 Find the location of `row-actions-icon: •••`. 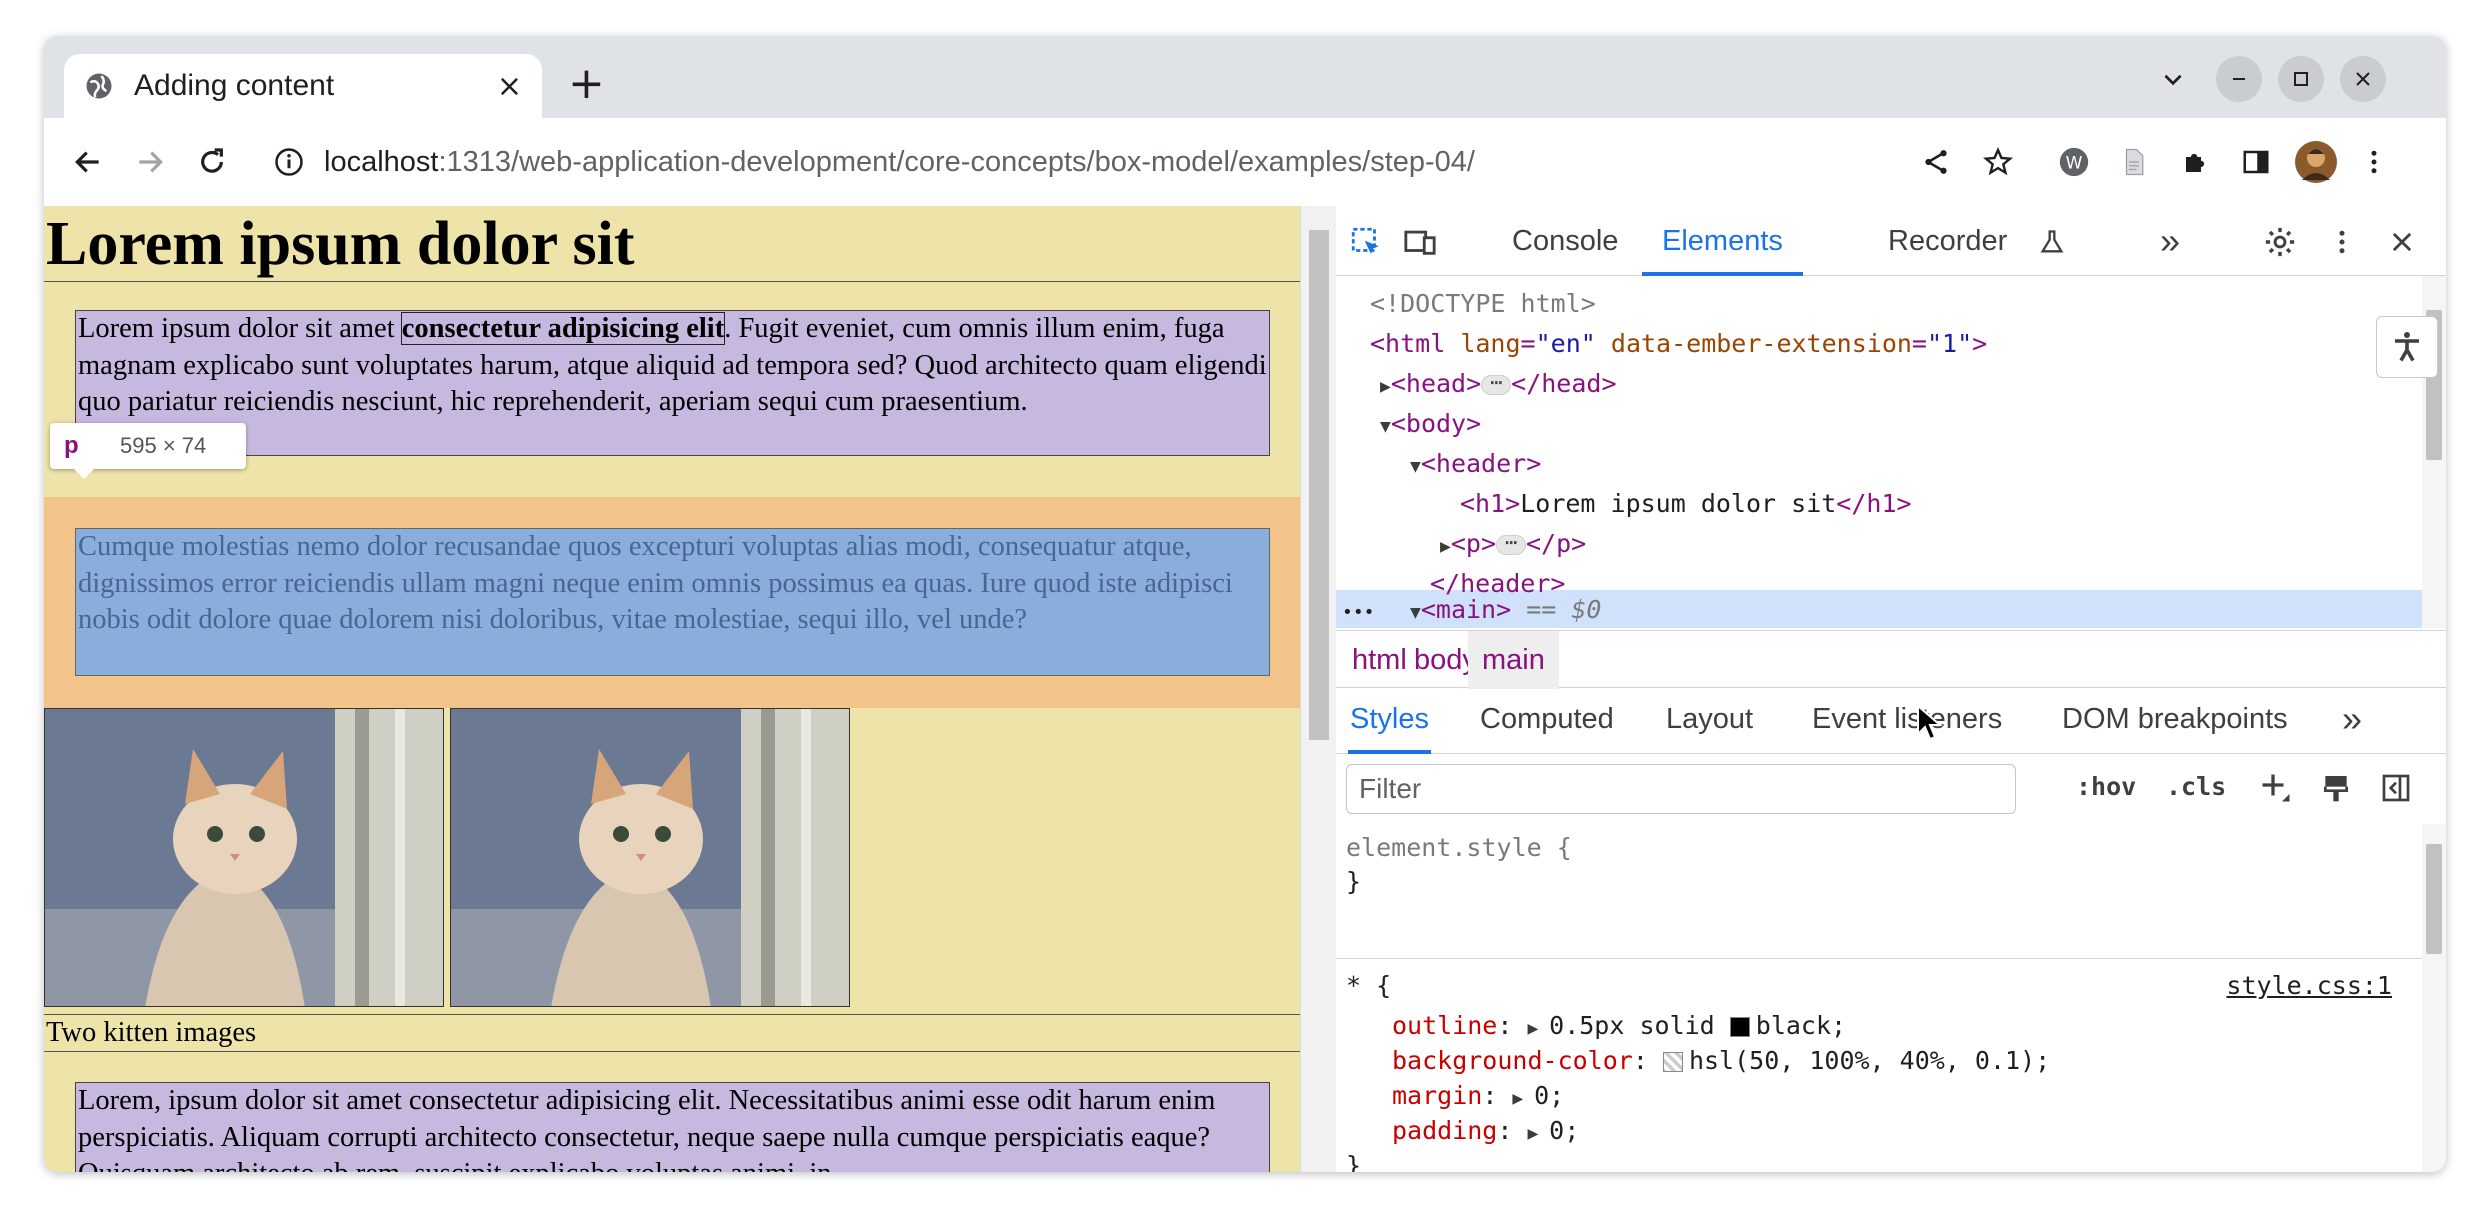

row-actions-icon: ••• is located at coordinates (1358, 609).